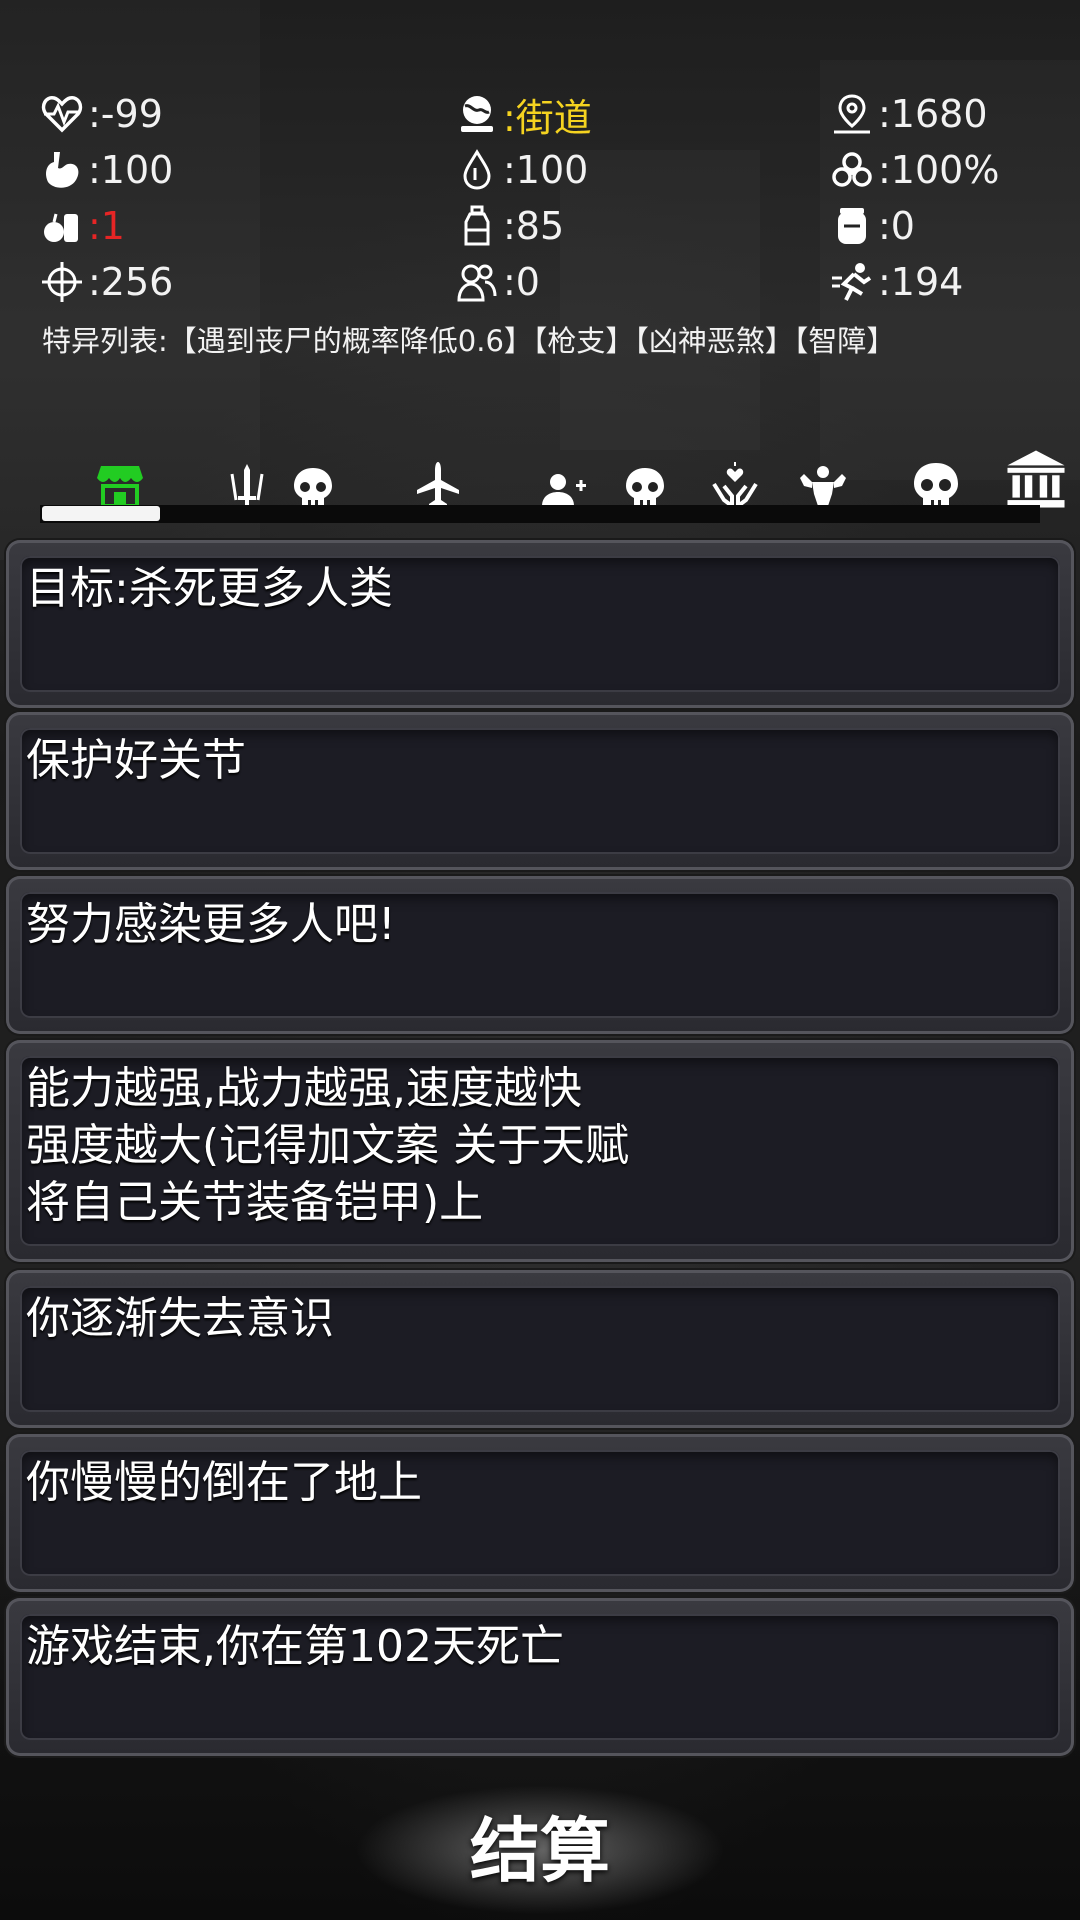  What do you see at coordinates (540, 624) in the screenshot?
I see `log-card: 目标:杀死更多人类` at bounding box center [540, 624].